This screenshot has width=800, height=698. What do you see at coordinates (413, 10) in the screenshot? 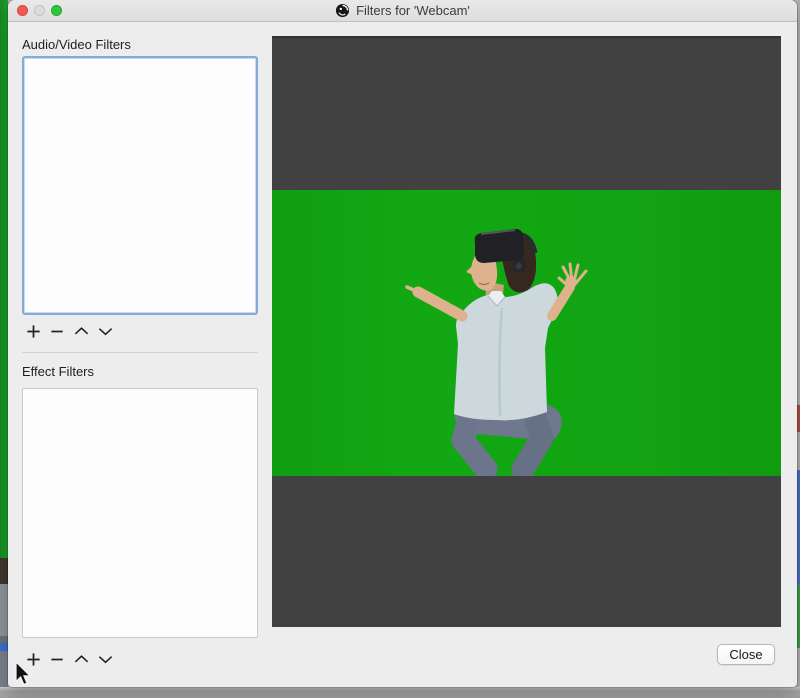
I see `window-title: Filters for 'Webcam'` at bounding box center [413, 10].